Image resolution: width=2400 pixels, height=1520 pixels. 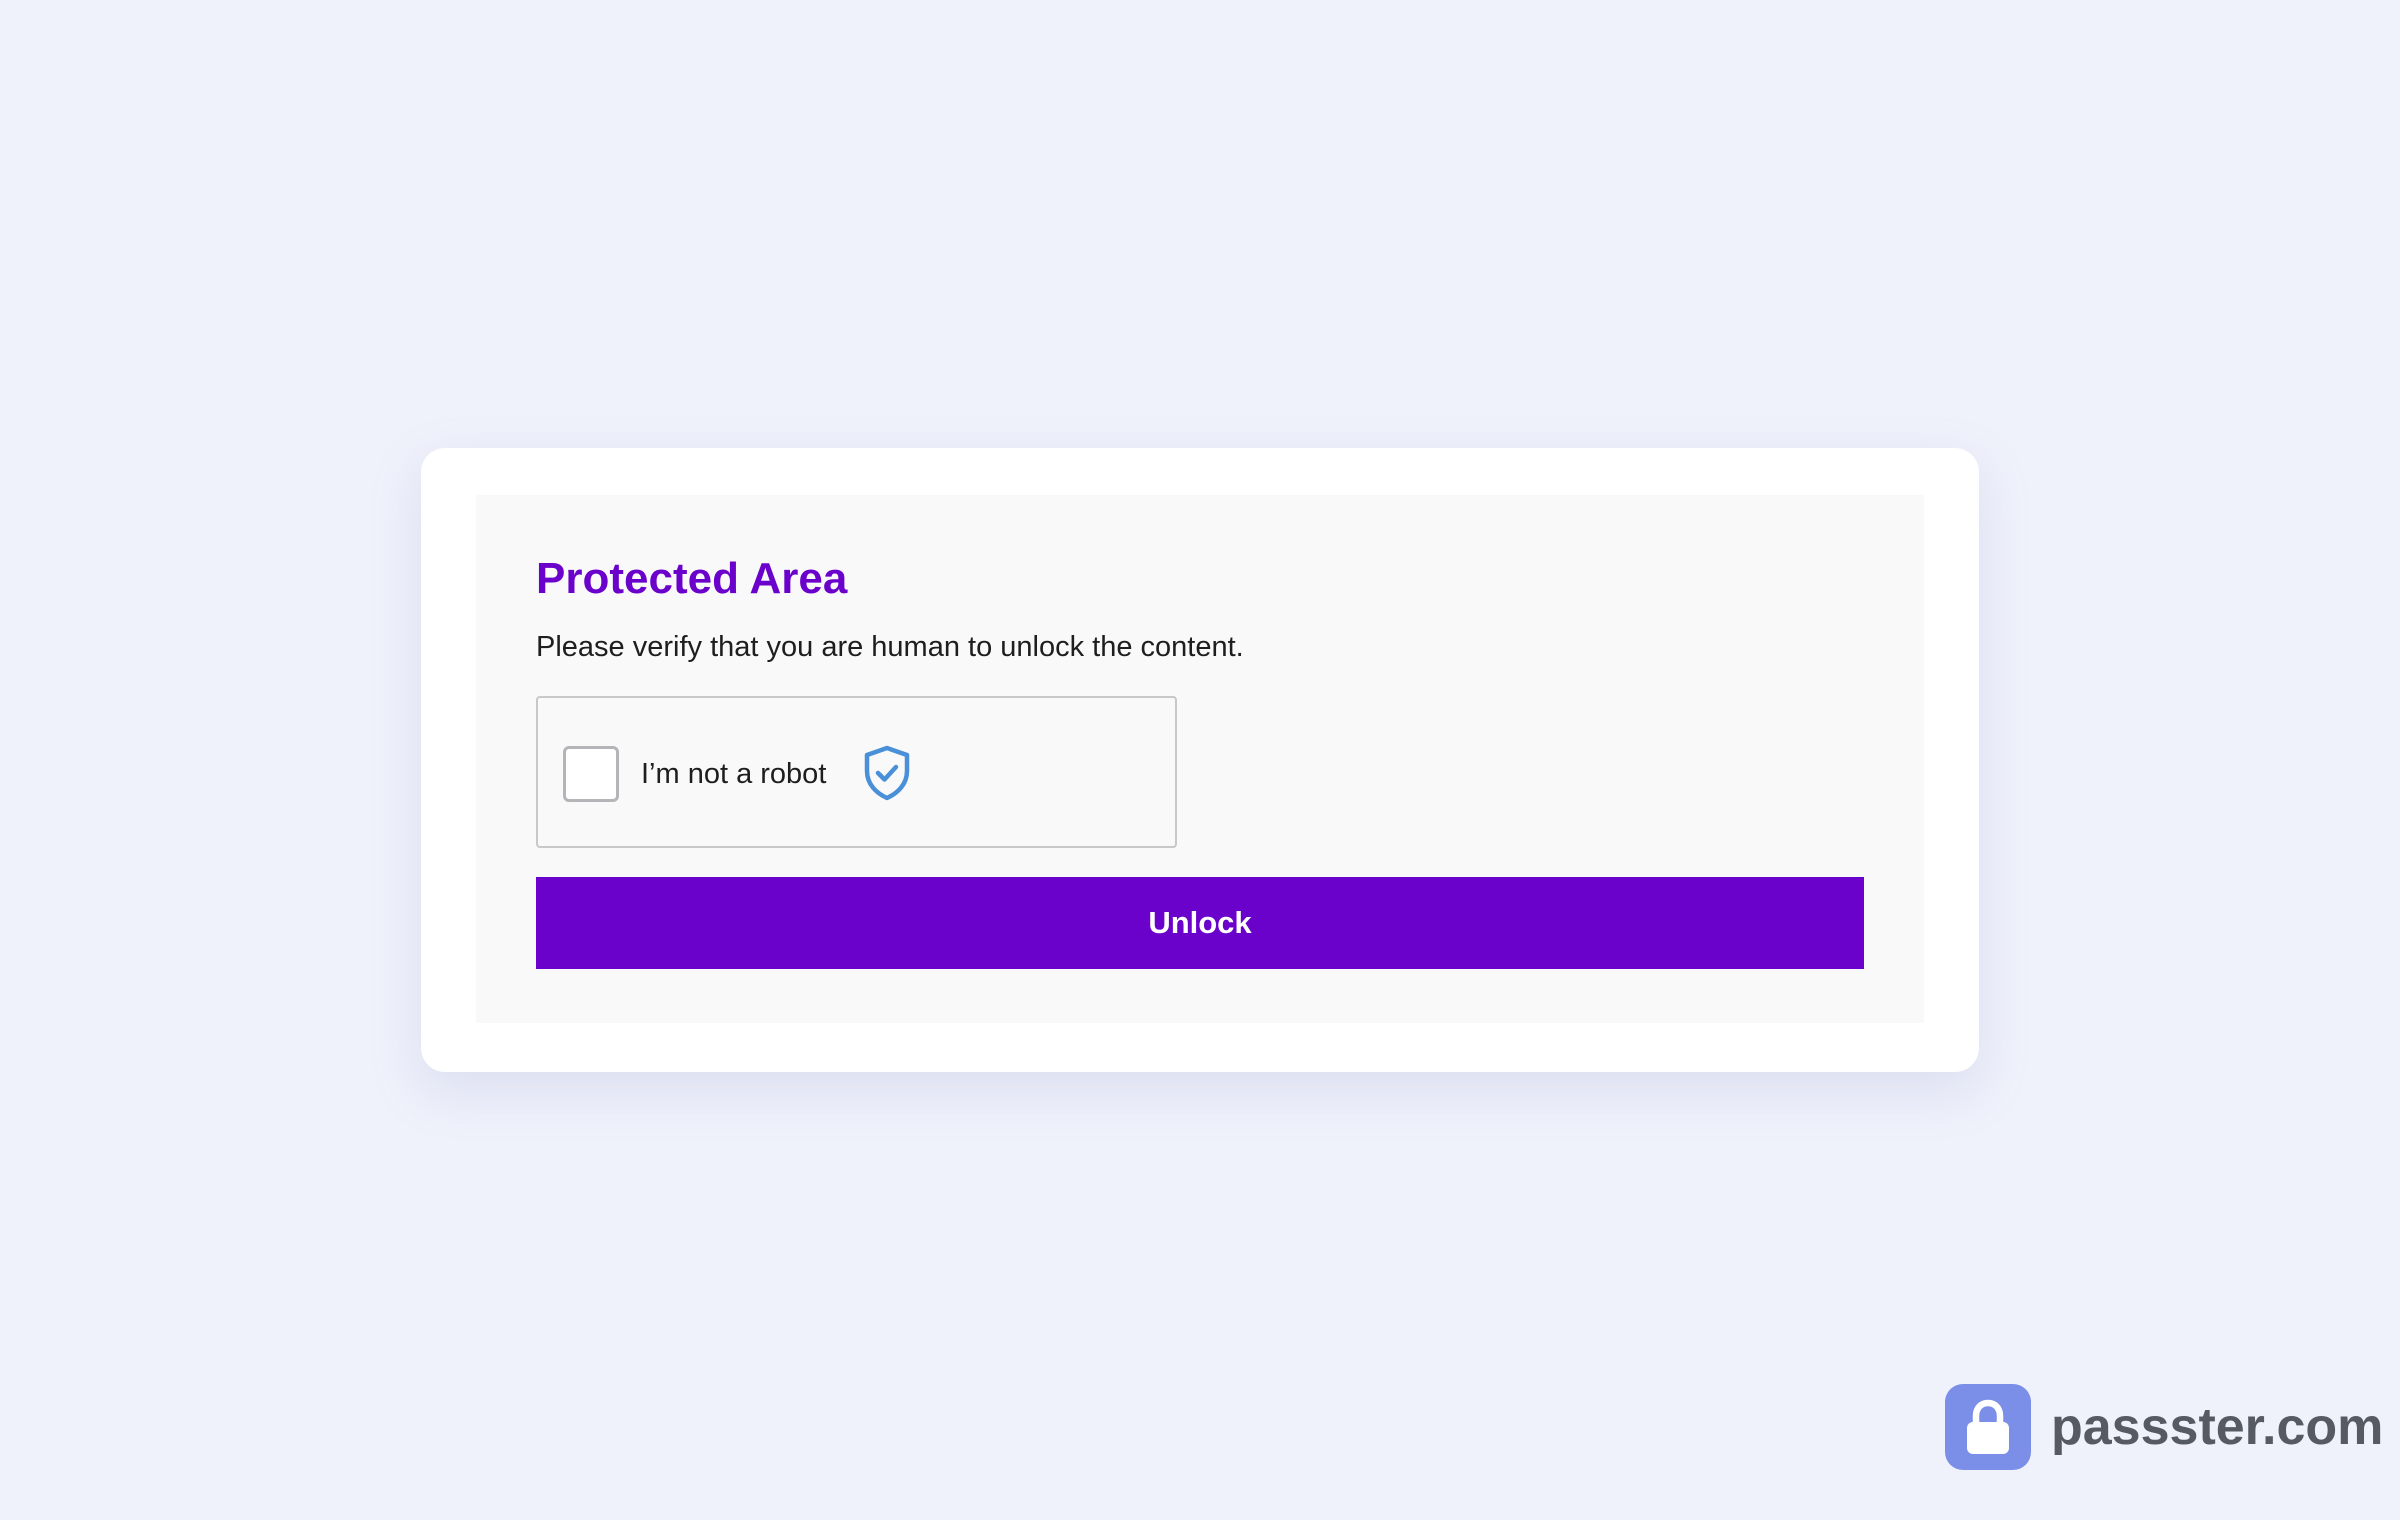 What do you see at coordinates (1988, 1427) in the screenshot?
I see `padlock-icon` at bounding box center [1988, 1427].